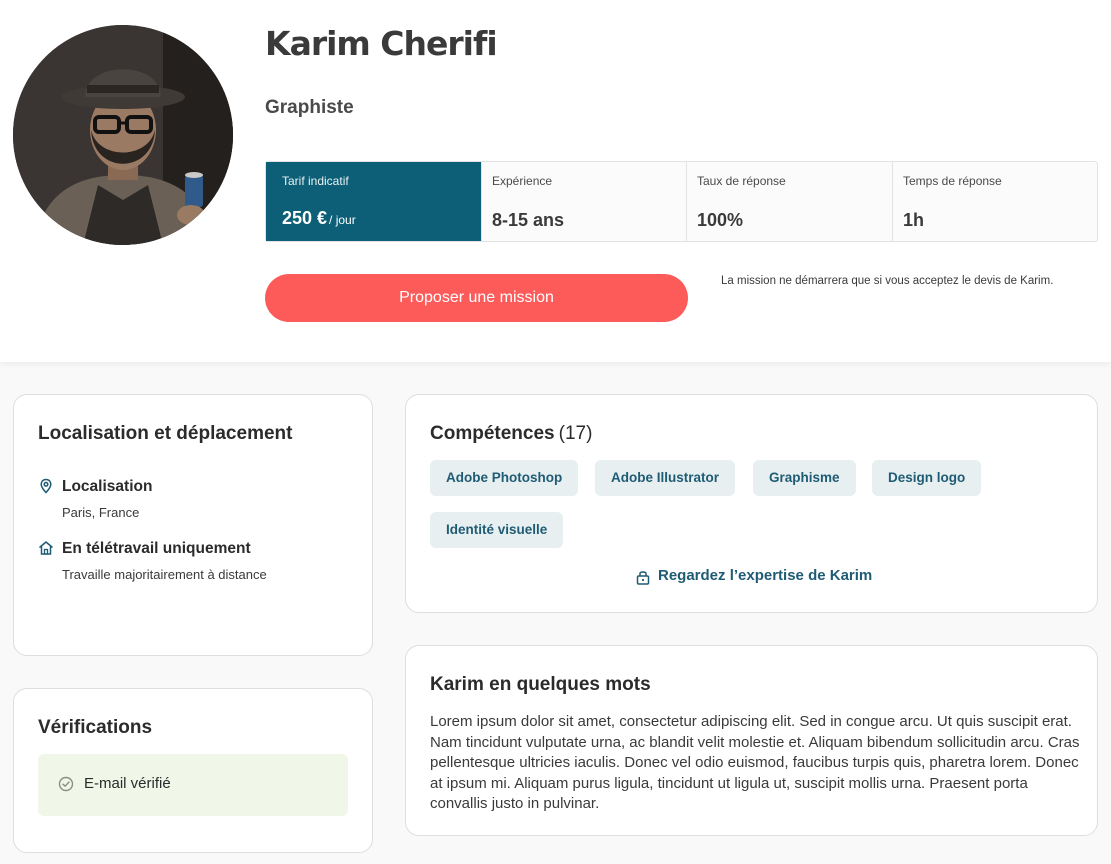 The height and width of the screenshot is (864, 1111). Describe the element at coordinates (765, 575) in the screenshot. I see `view-expertise-label: Regardez l’expertise de Karim` at that location.